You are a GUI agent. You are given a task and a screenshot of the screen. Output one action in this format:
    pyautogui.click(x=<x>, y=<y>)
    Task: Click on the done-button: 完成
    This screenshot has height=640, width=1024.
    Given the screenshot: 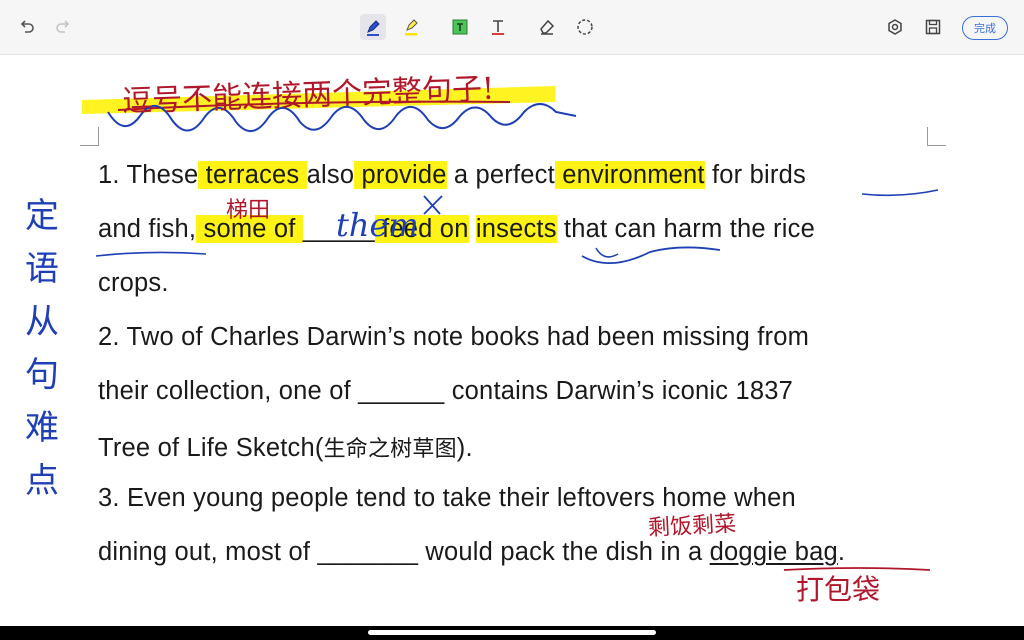 What is the action you would take?
    pyautogui.click(x=985, y=28)
    